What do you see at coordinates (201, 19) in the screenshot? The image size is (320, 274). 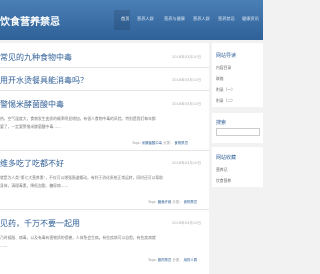 I see `nav-item-nutrition-groups-2: 营养人群` at bounding box center [201, 19].